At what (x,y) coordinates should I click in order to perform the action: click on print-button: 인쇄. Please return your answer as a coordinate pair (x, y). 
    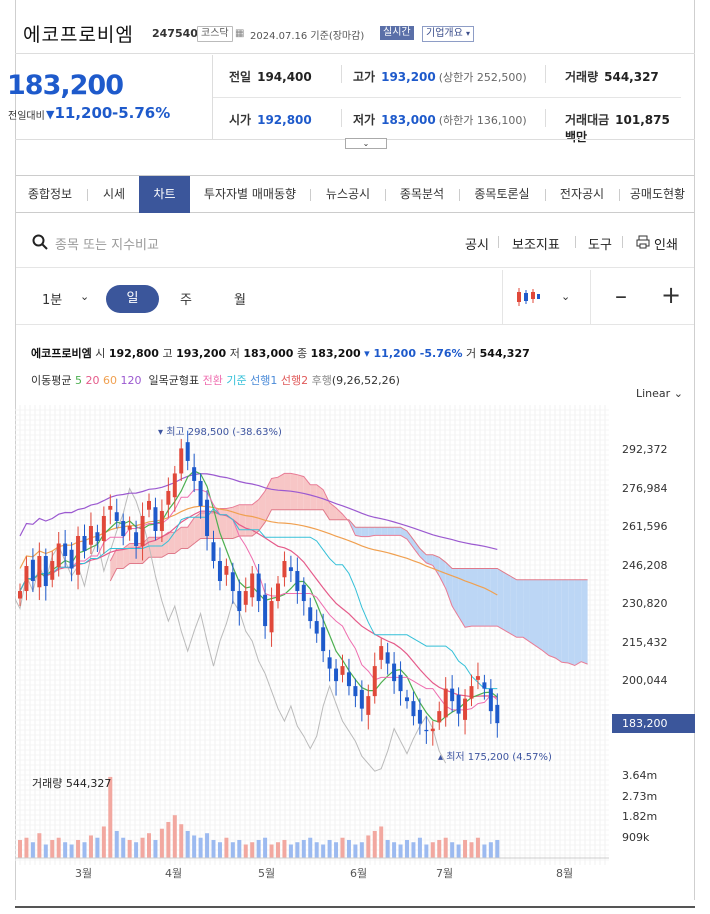
    Looking at the image, I should click on (666, 243).